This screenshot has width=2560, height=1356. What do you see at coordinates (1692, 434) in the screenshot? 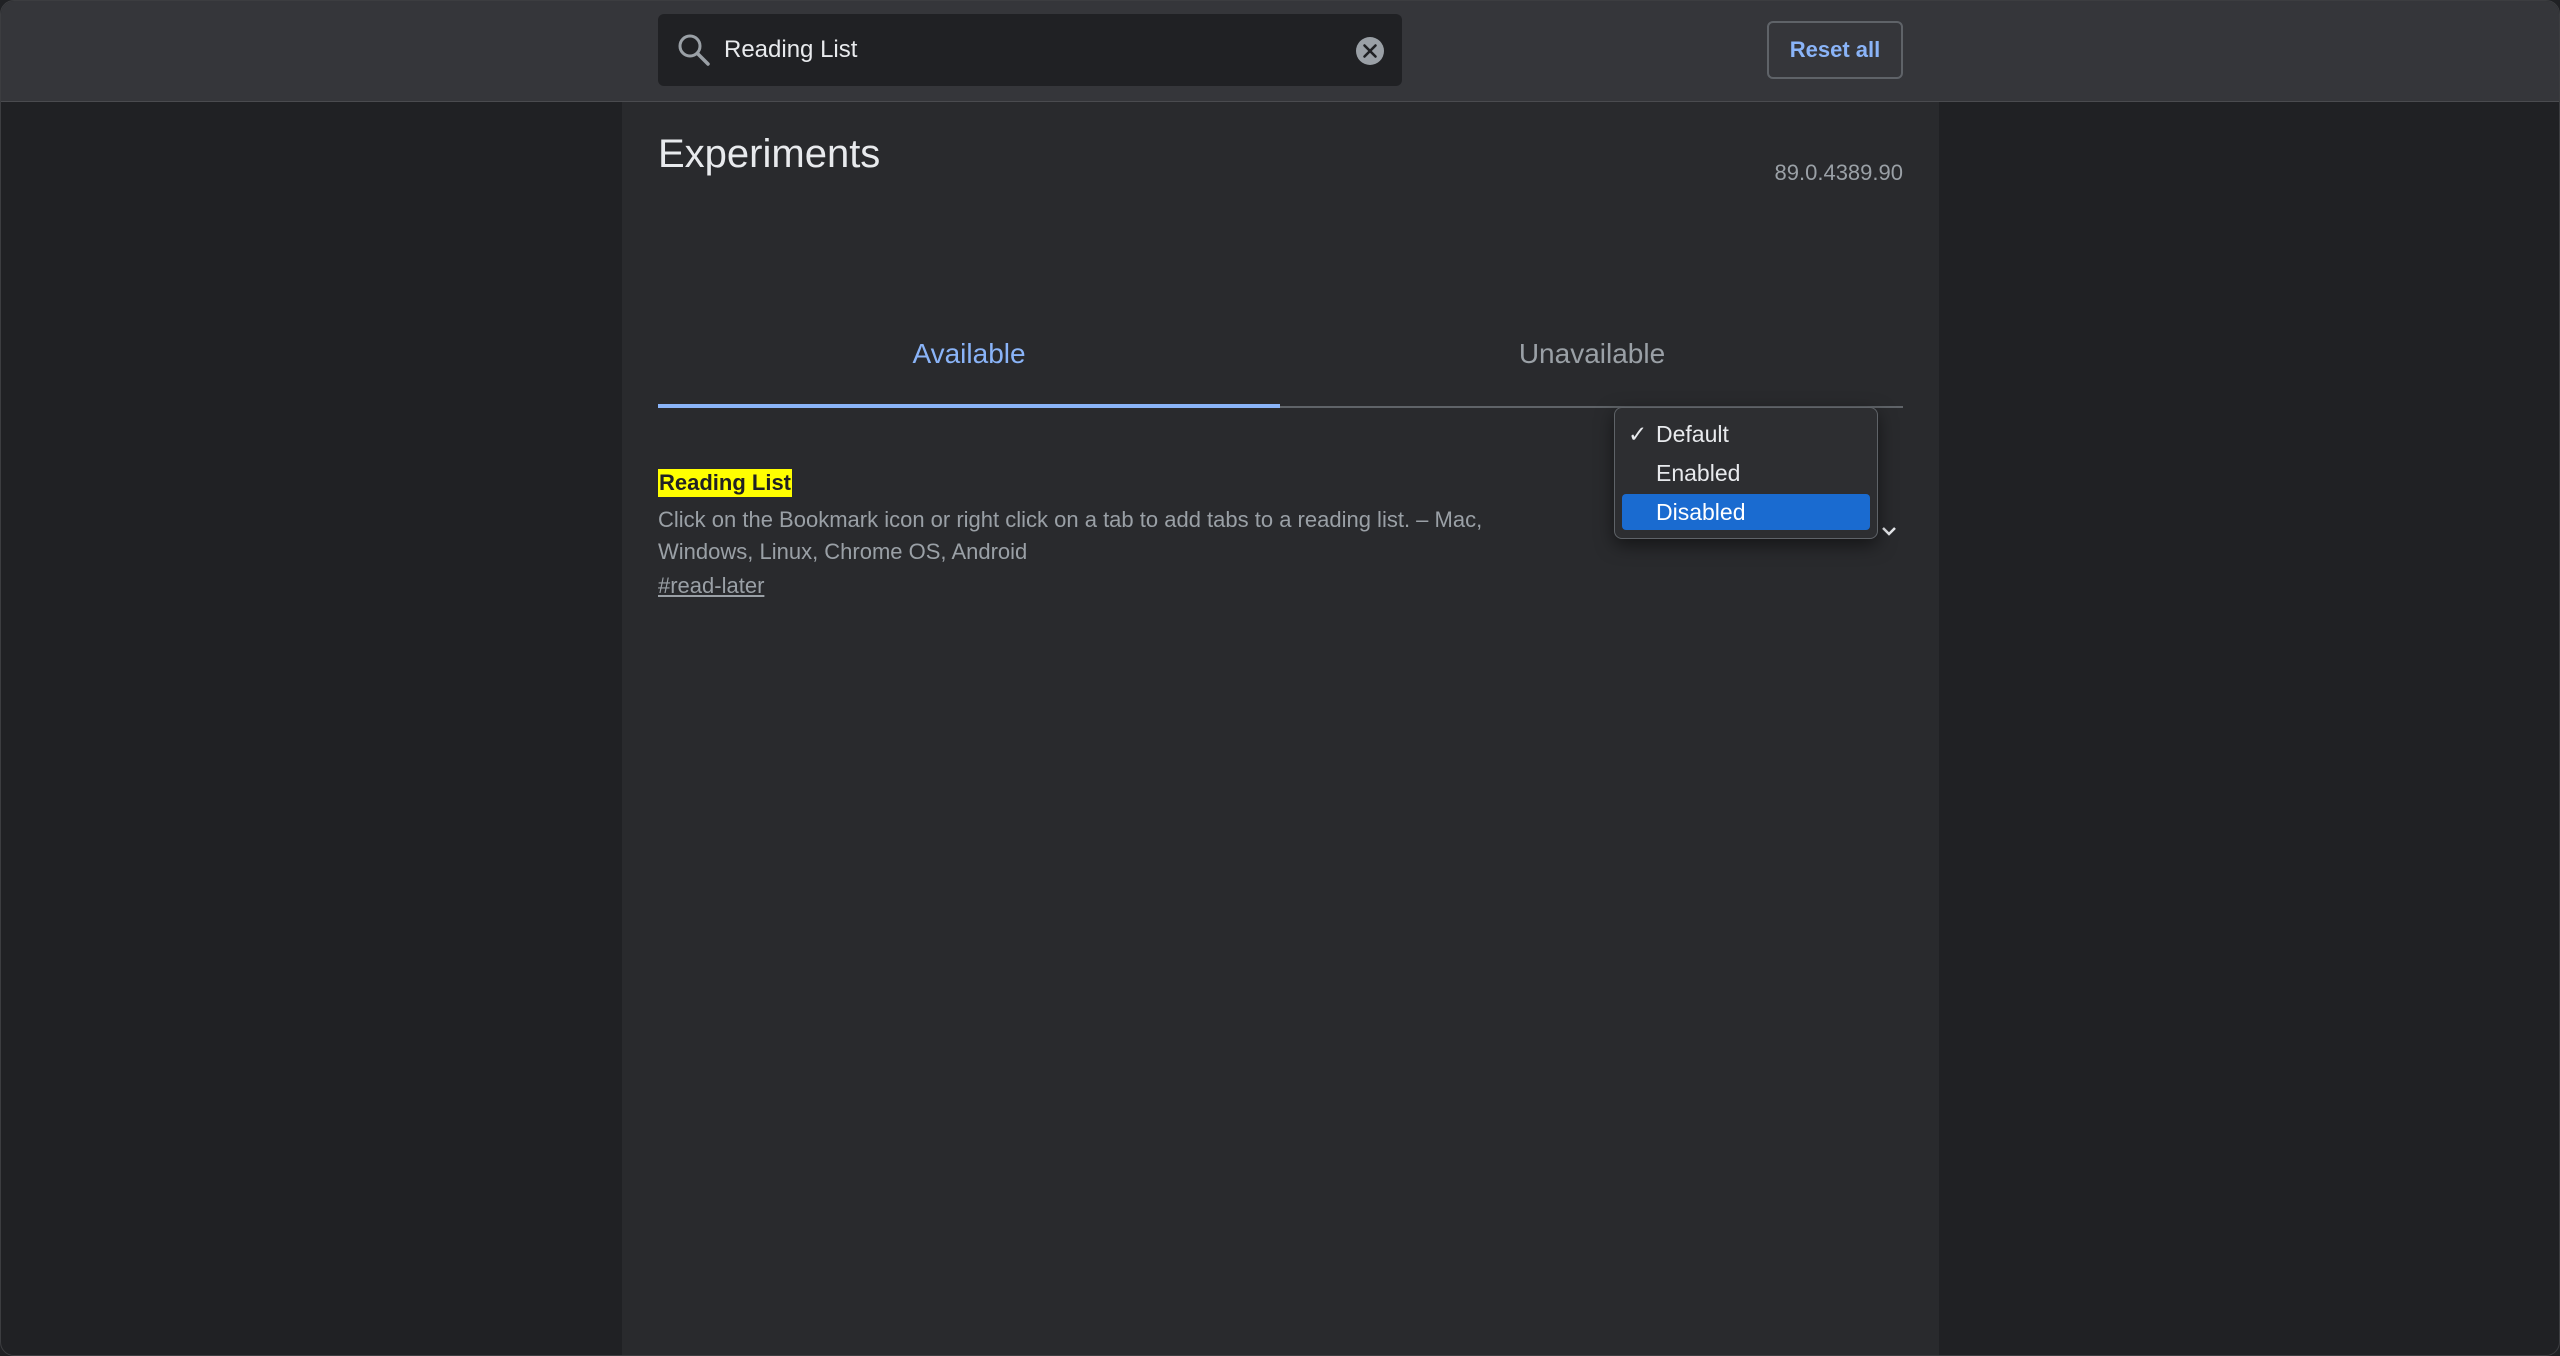
I see `option-label: Default` at bounding box center [1692, 434].